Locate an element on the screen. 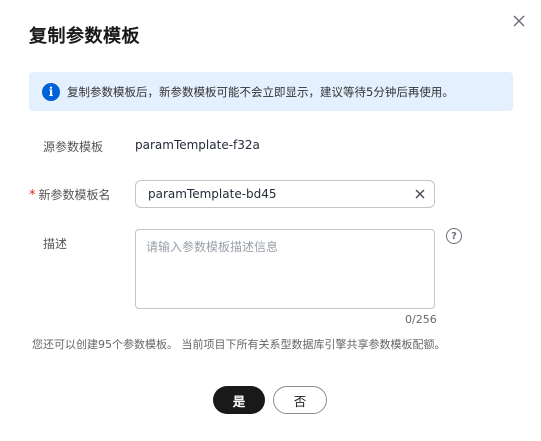  dialog-title: 复制参数模板 is located at coordinates (84, 36).